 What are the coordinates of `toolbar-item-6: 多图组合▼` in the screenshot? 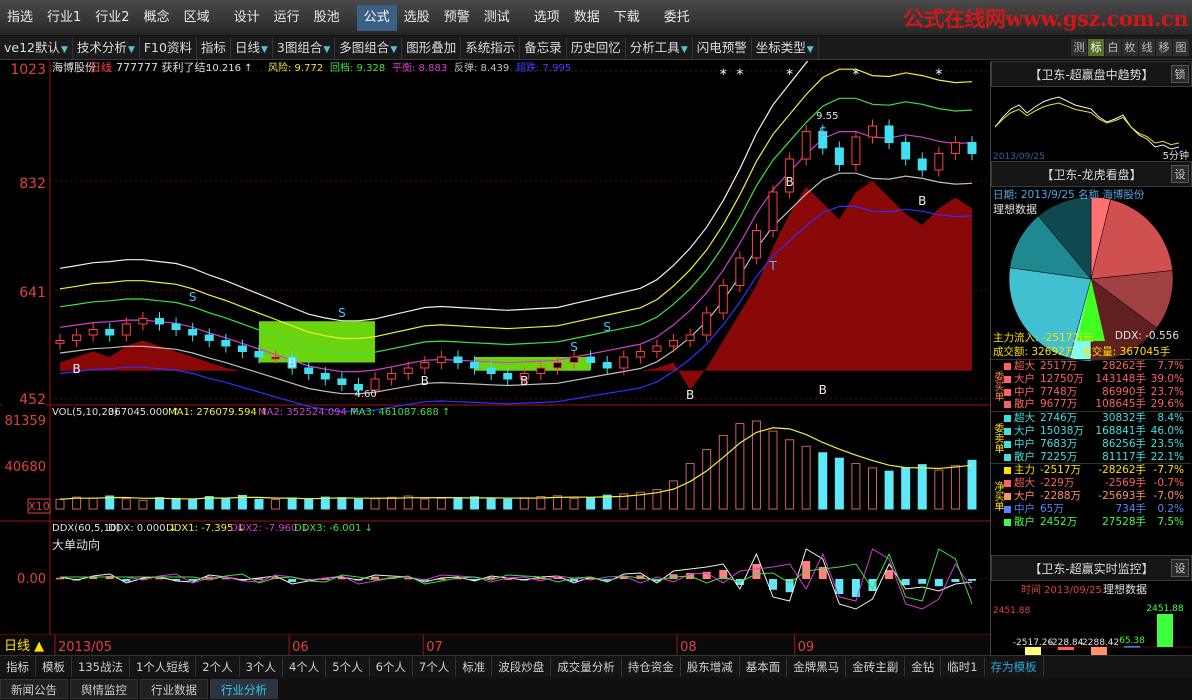 It's located at (369, 47).